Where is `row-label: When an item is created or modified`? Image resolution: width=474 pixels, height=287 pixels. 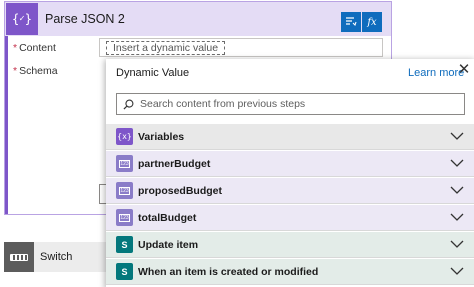 row-label: When an item is created or modified is located at coordinates (228, 272).